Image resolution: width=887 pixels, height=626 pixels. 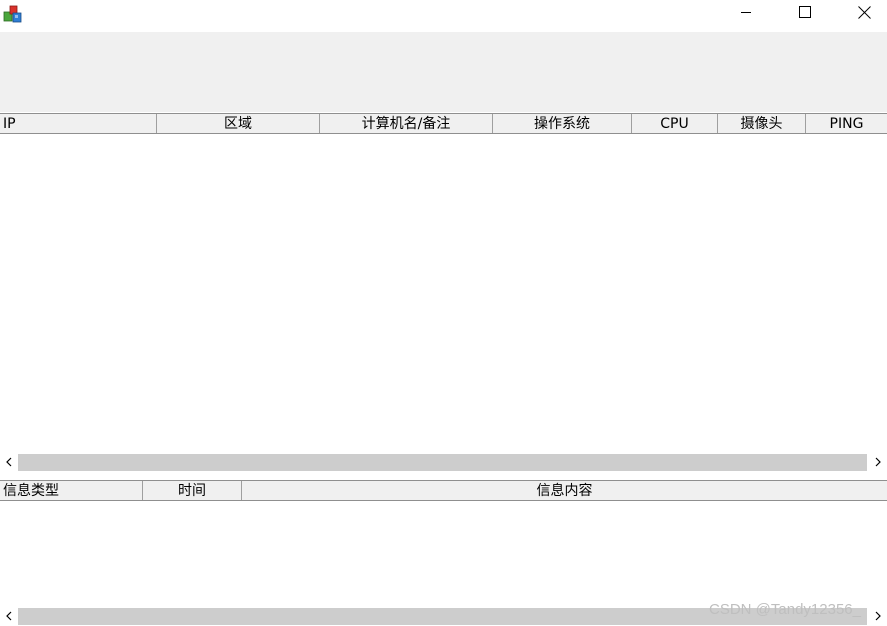 I want to click on column-header-computer-name: 计算机名/备注, so click(x=406, y=123).